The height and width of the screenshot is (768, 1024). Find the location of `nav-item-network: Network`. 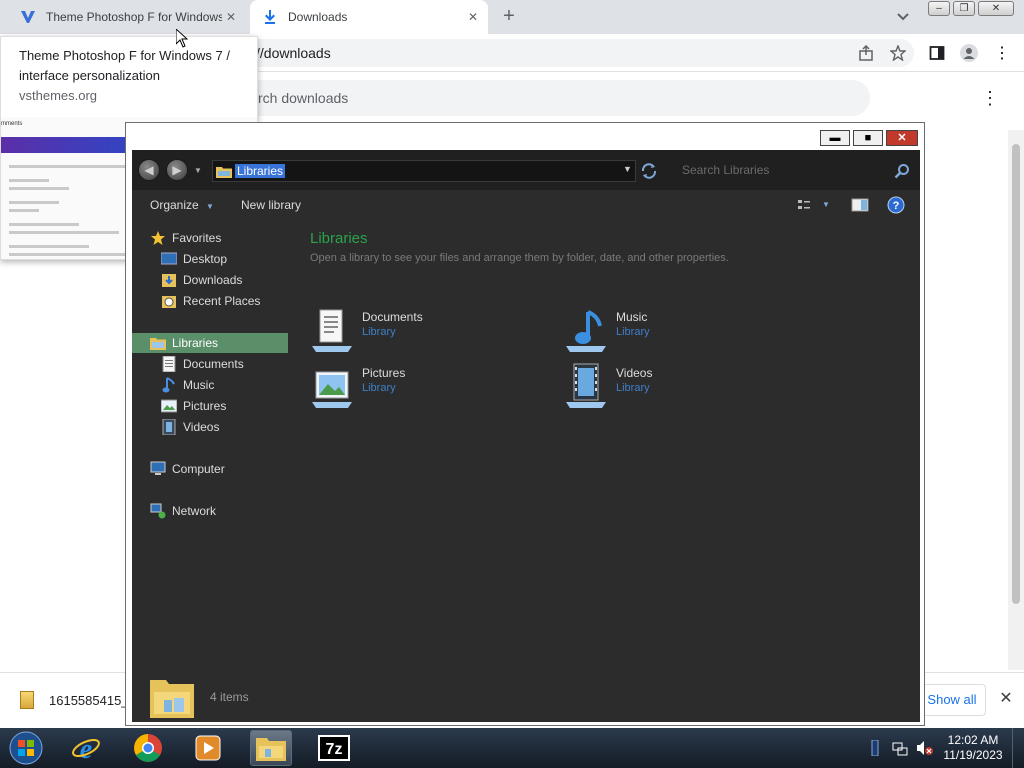

nav-item-network: Network is located at coordinates (183, 511).